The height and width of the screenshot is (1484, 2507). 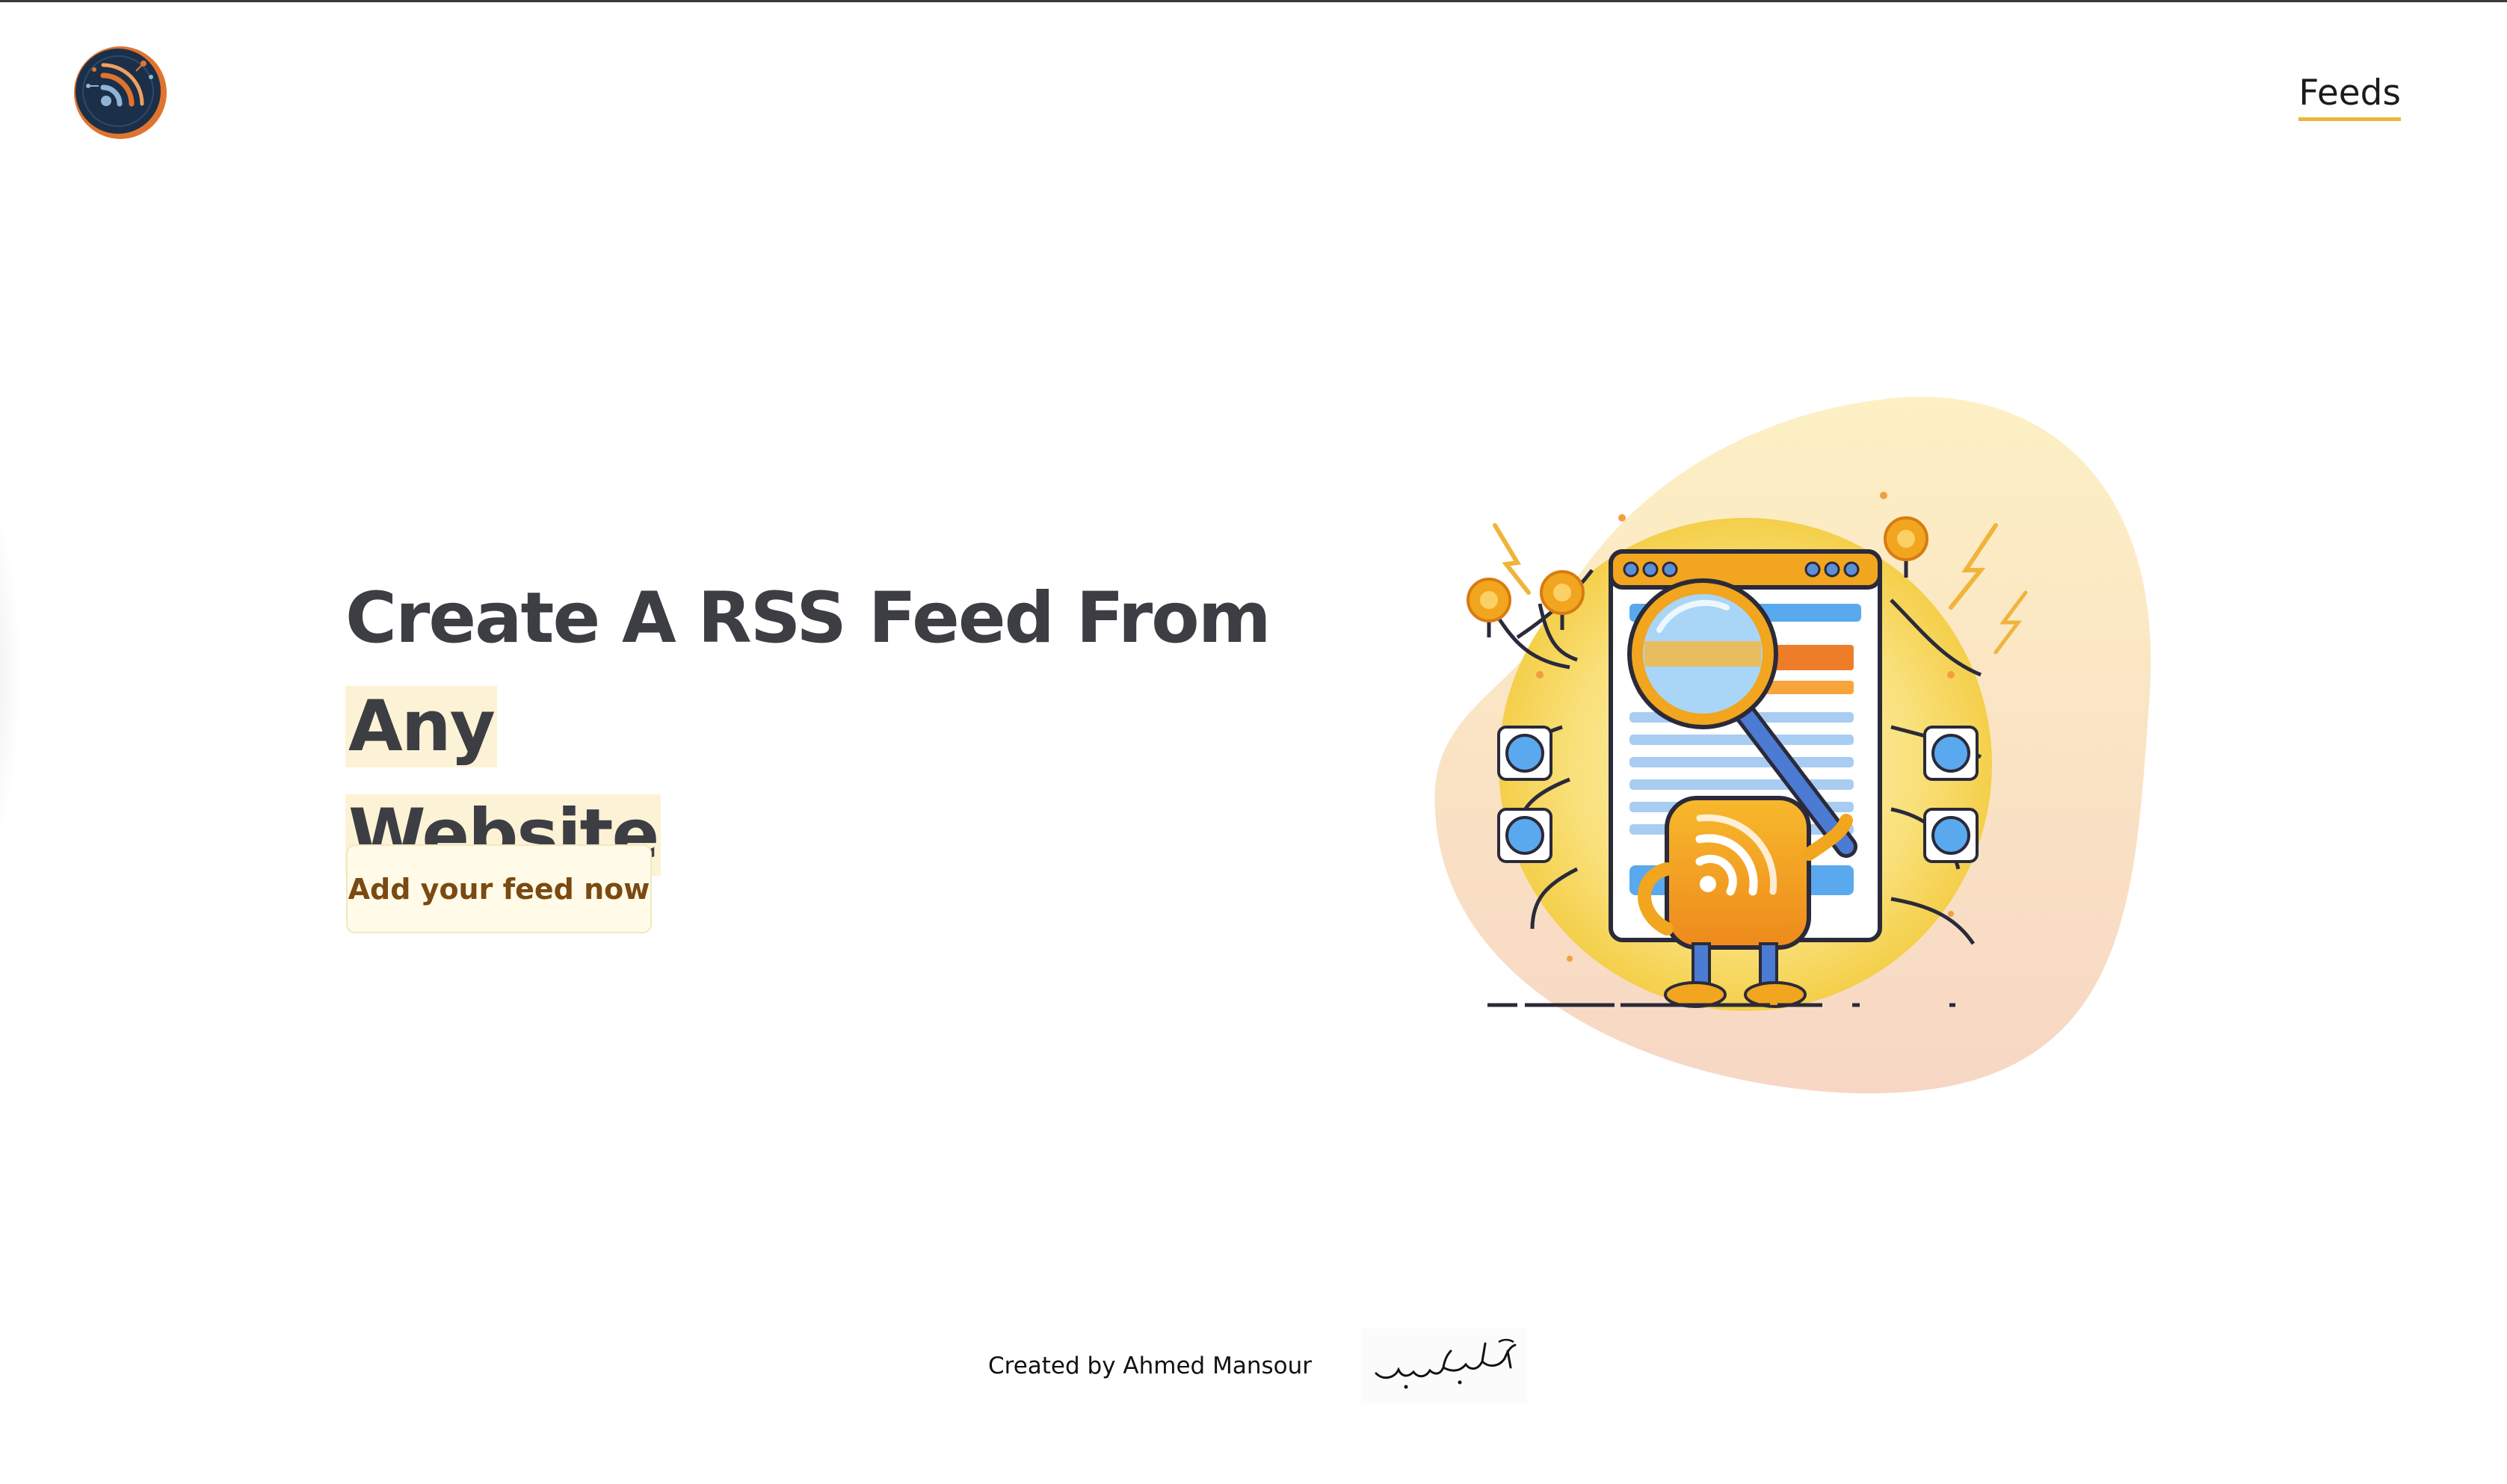 I want to click on rss-logo-icon, so click(x=120, y=93).